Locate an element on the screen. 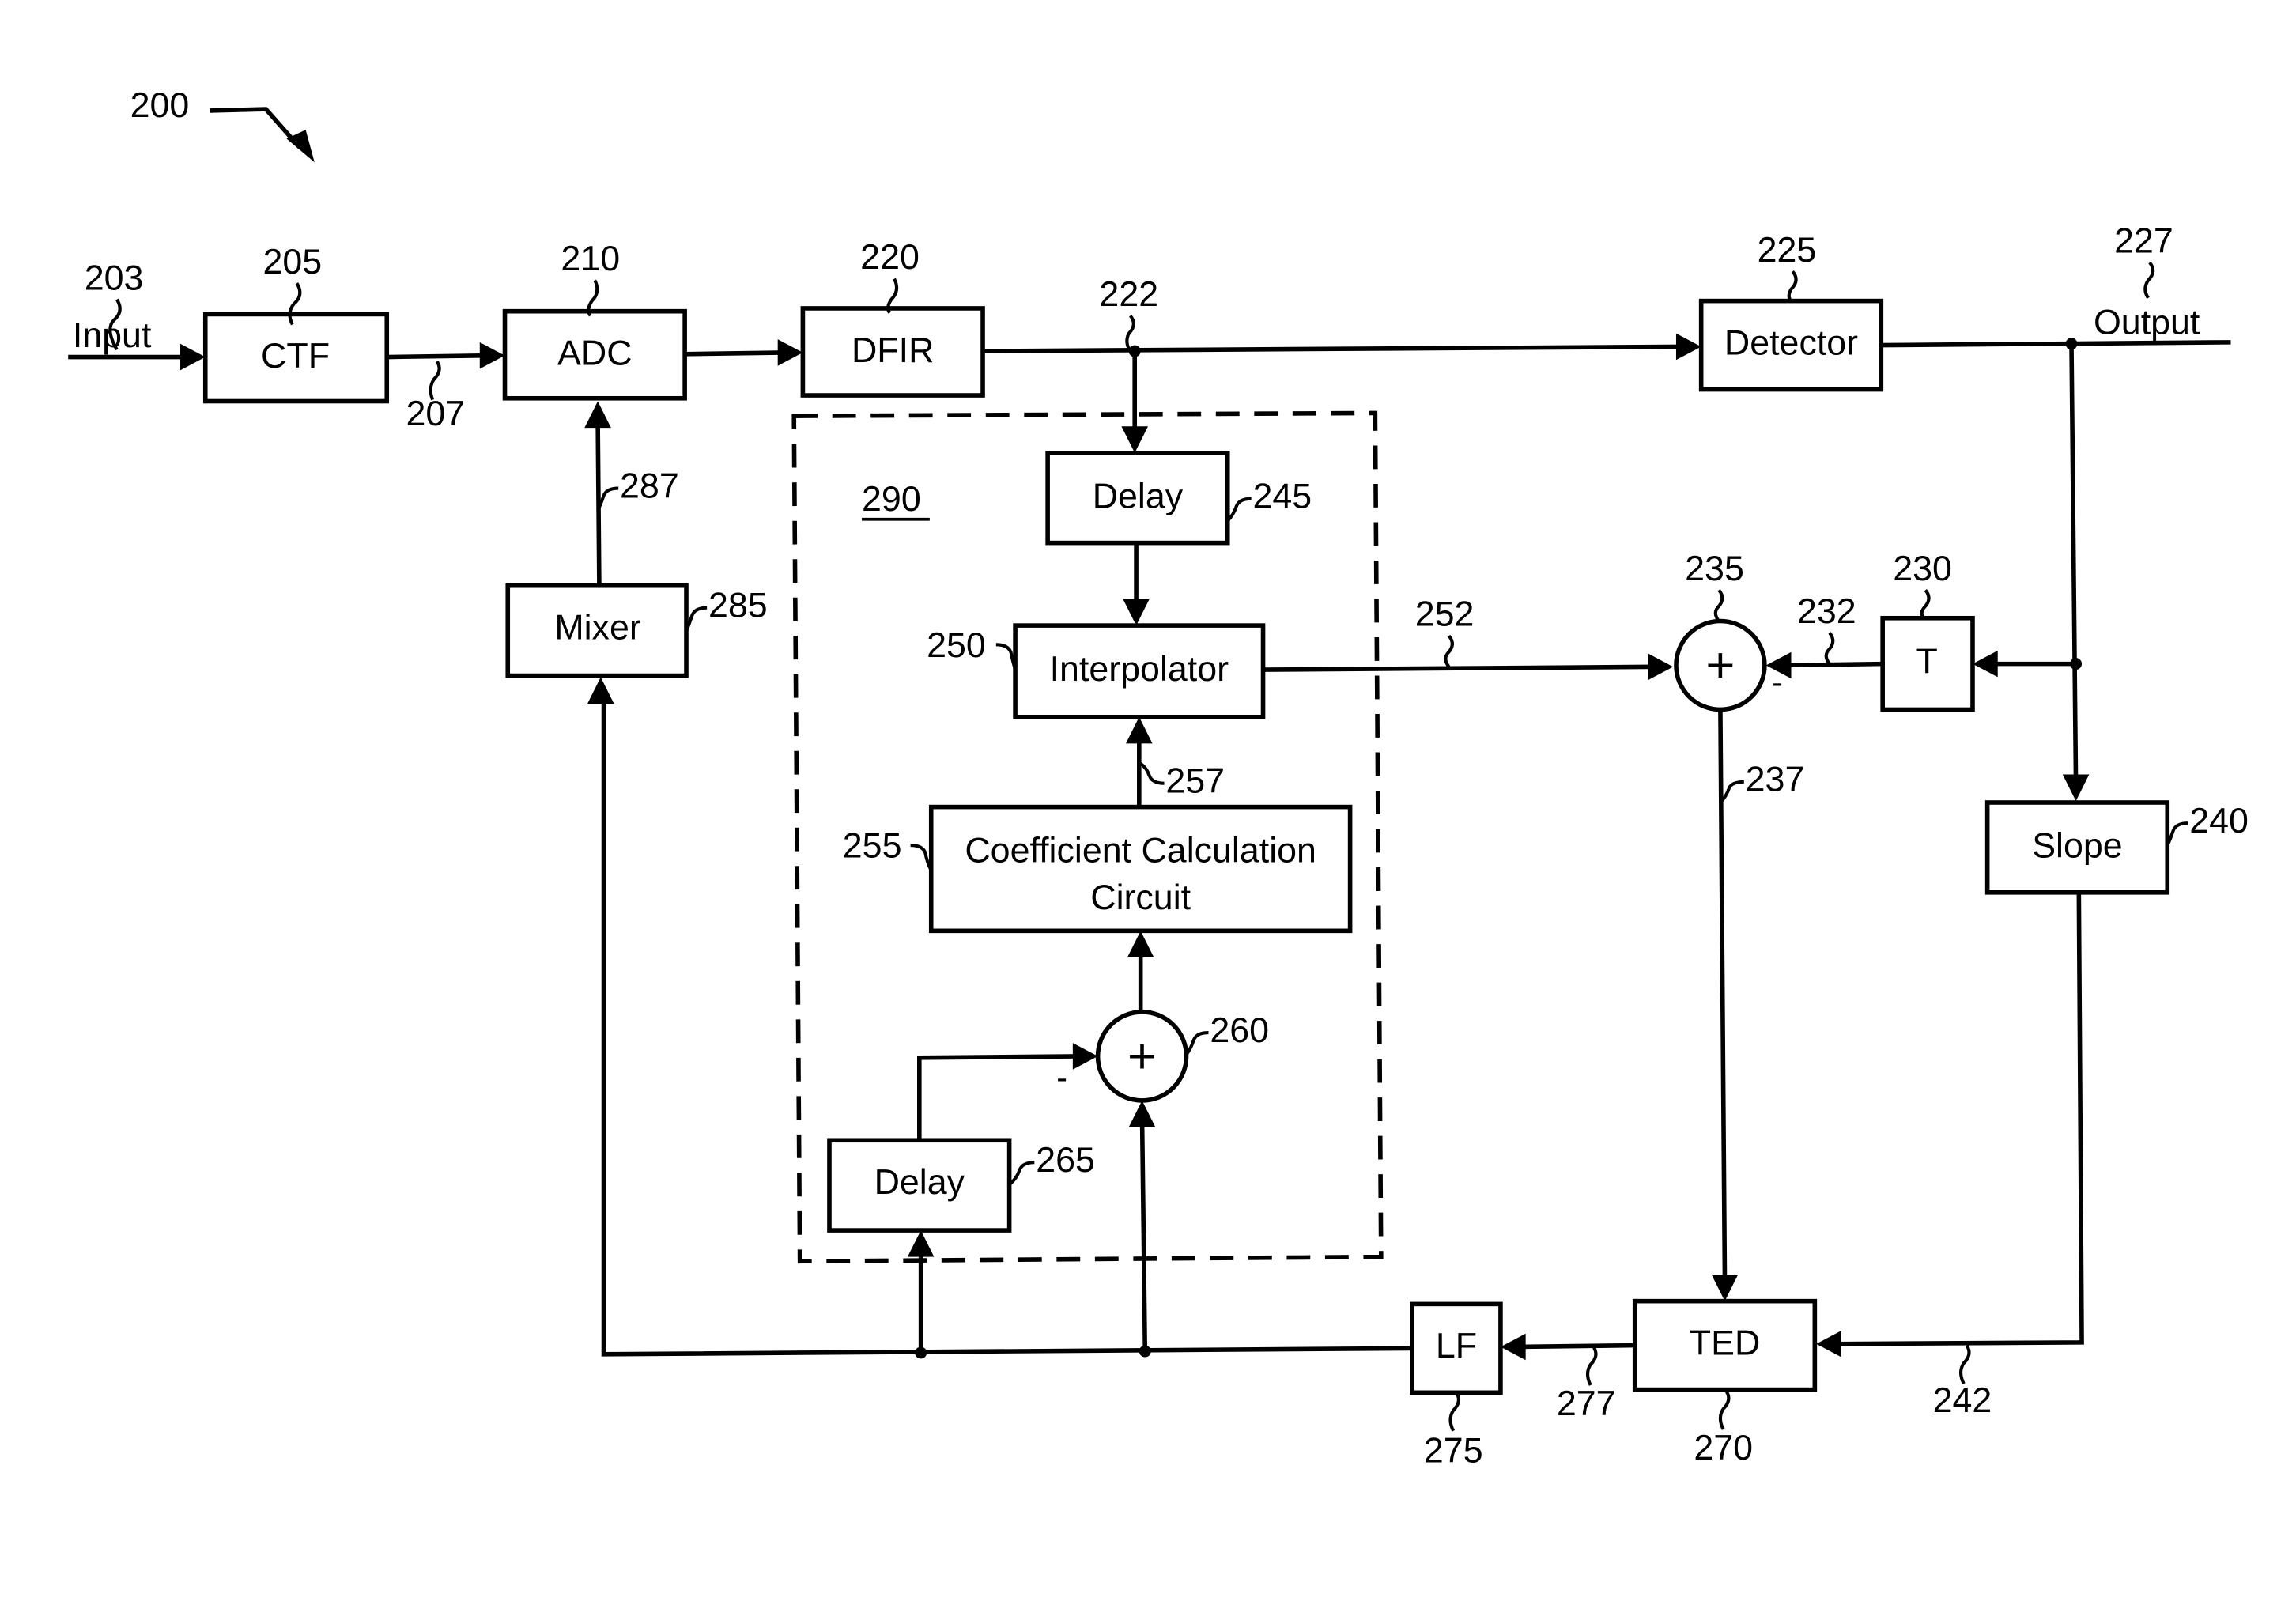 This screenshot has width=2296, height=1605. wire-feedback-bus is located at coordinates (1007, 1025).